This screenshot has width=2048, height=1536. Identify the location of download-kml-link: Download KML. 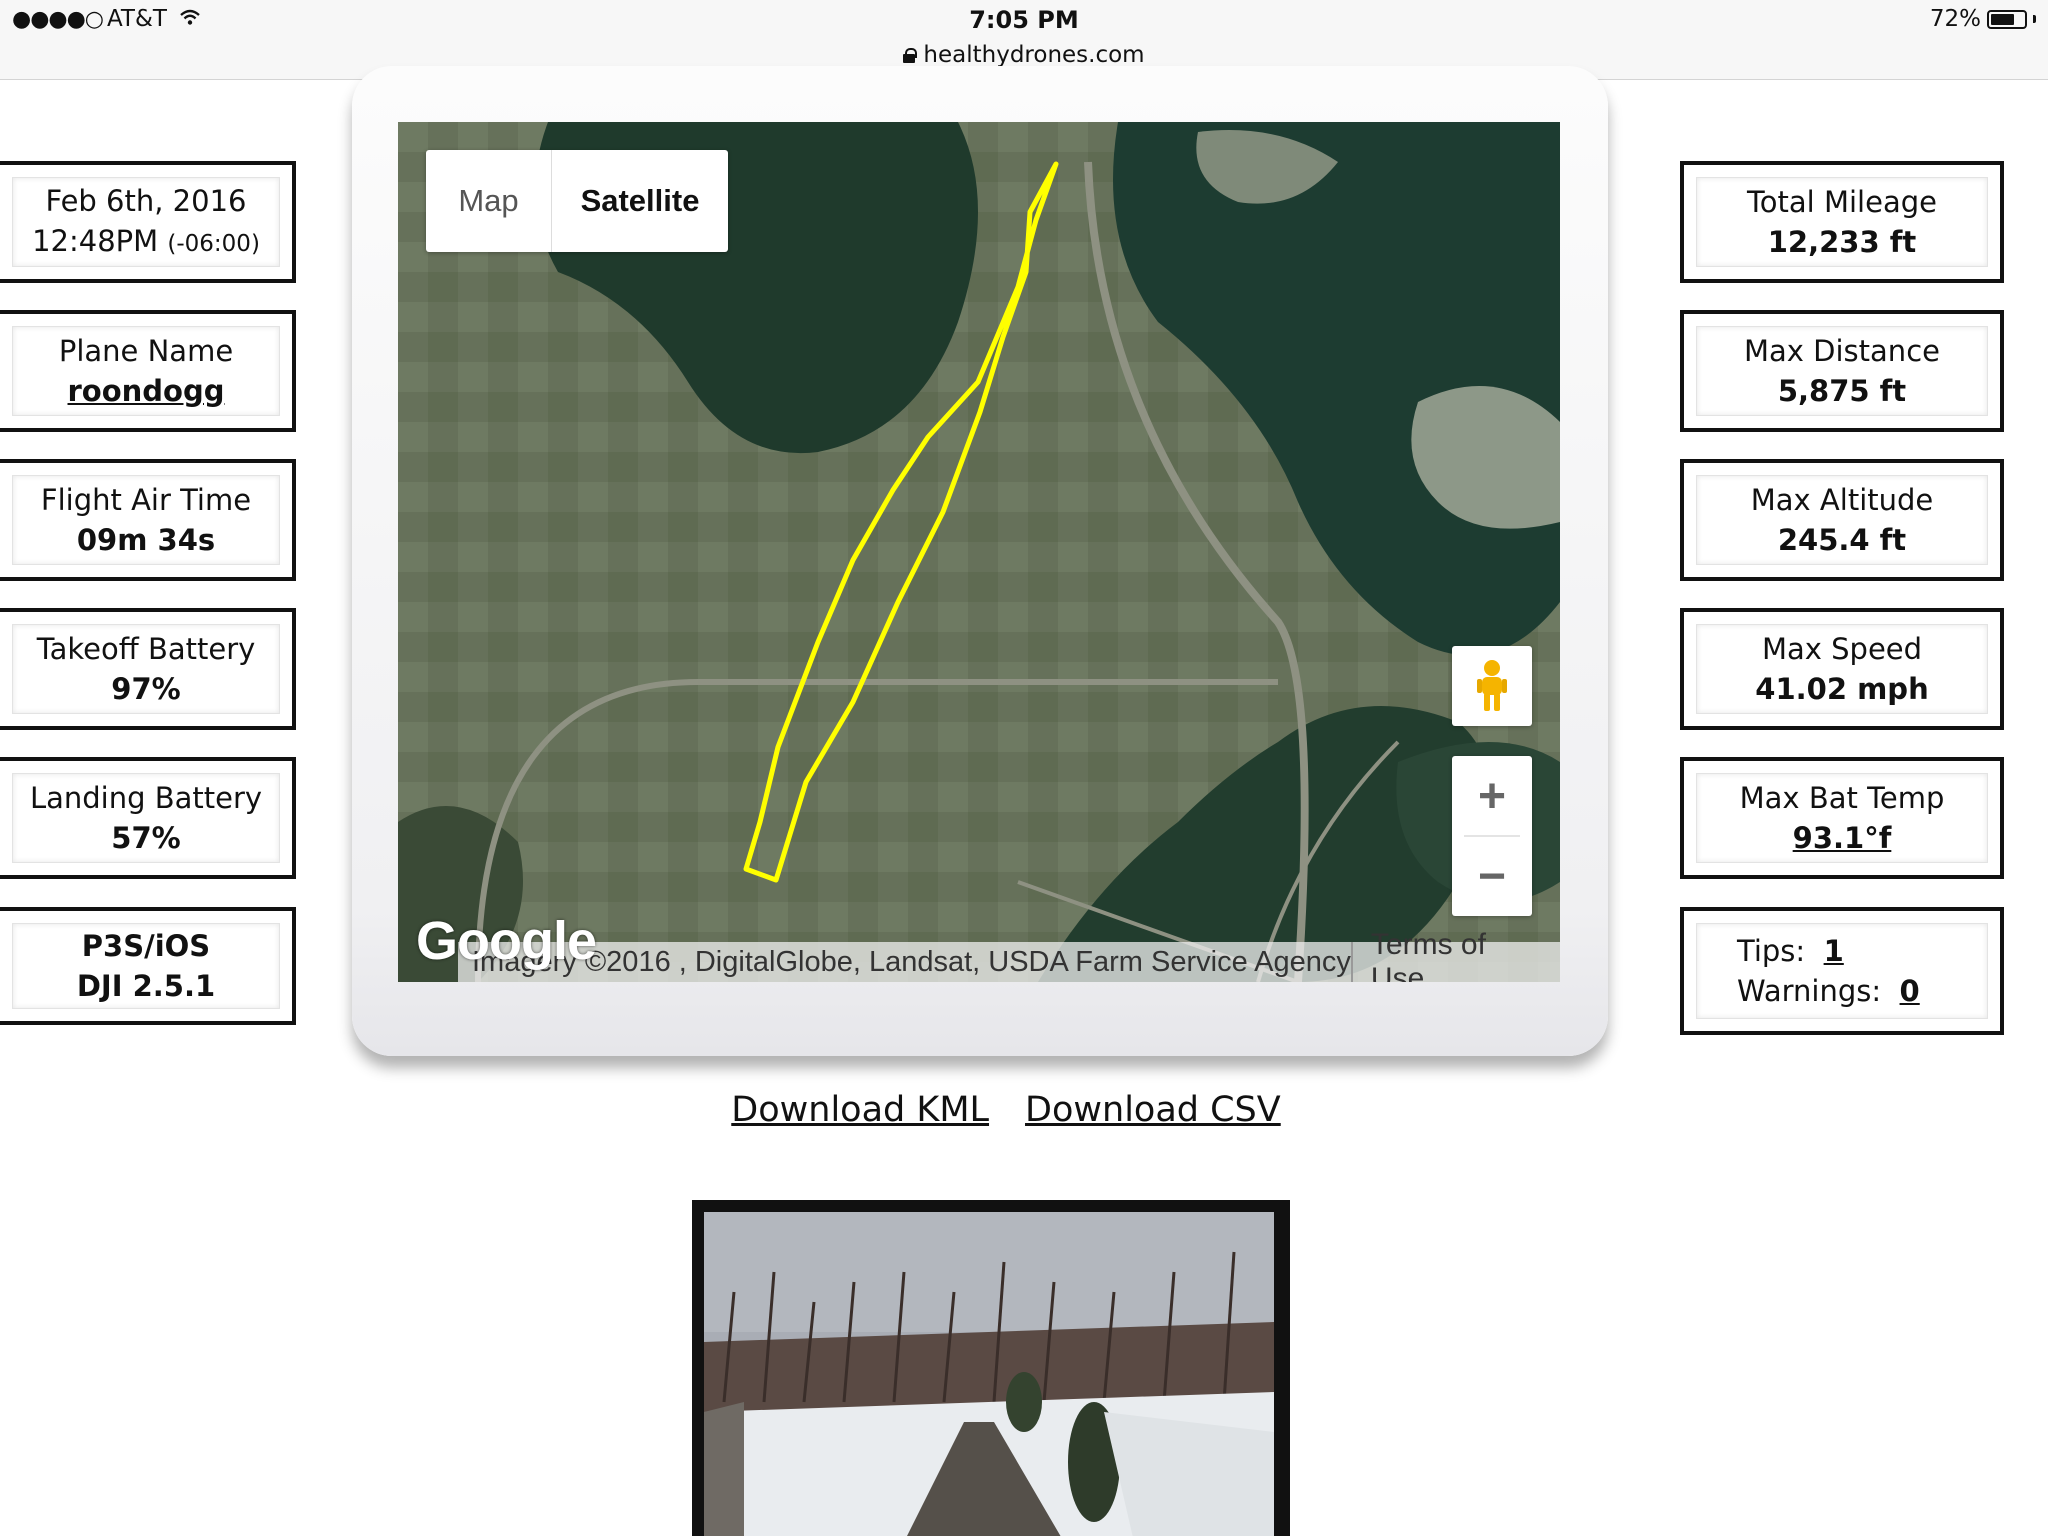
(860, 1110).